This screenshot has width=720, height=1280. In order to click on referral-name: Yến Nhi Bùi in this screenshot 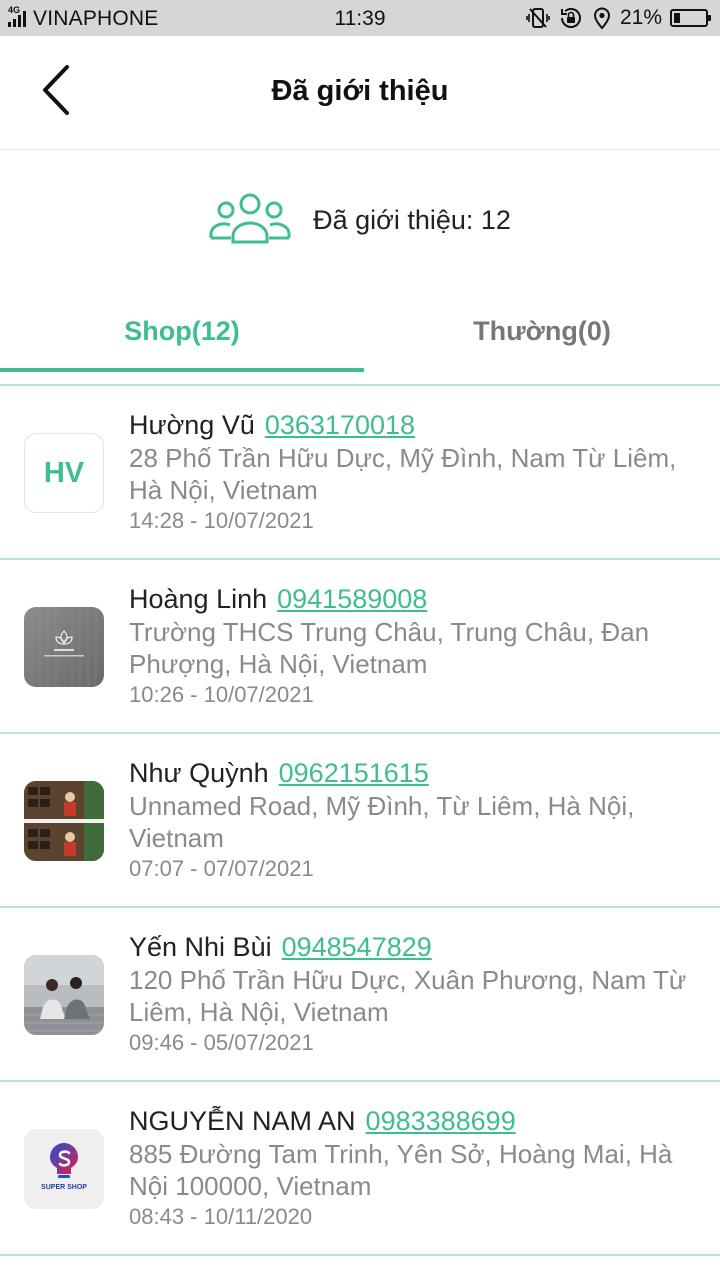, I will do `click(200, 947)`.